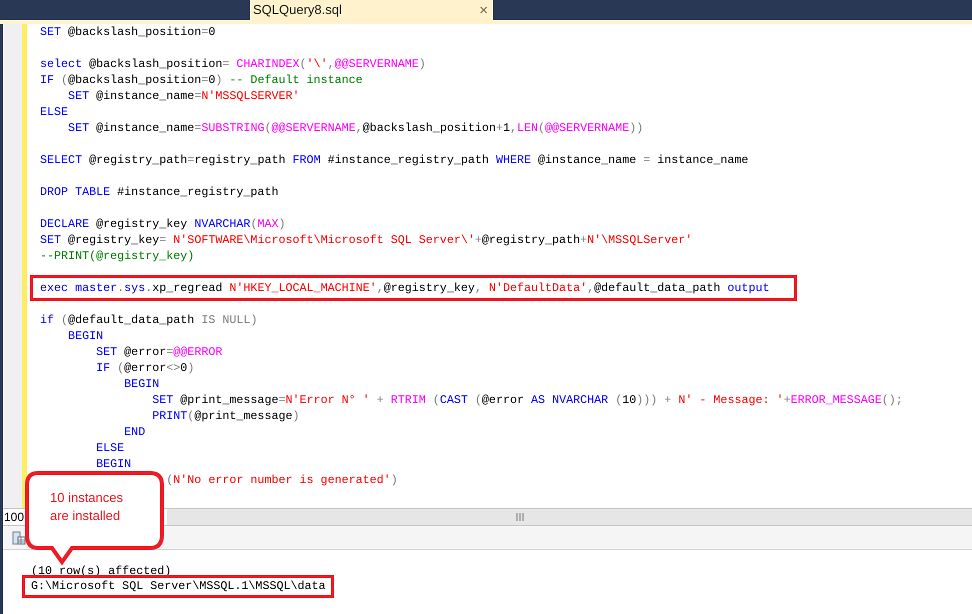 The width and height of the screenshot is (972, 614). I want to click on code-line: SELECT @registry_path=registry_path FROM #instance_registry_path WHERE @instance_name = instance_name, so click(394, 160).